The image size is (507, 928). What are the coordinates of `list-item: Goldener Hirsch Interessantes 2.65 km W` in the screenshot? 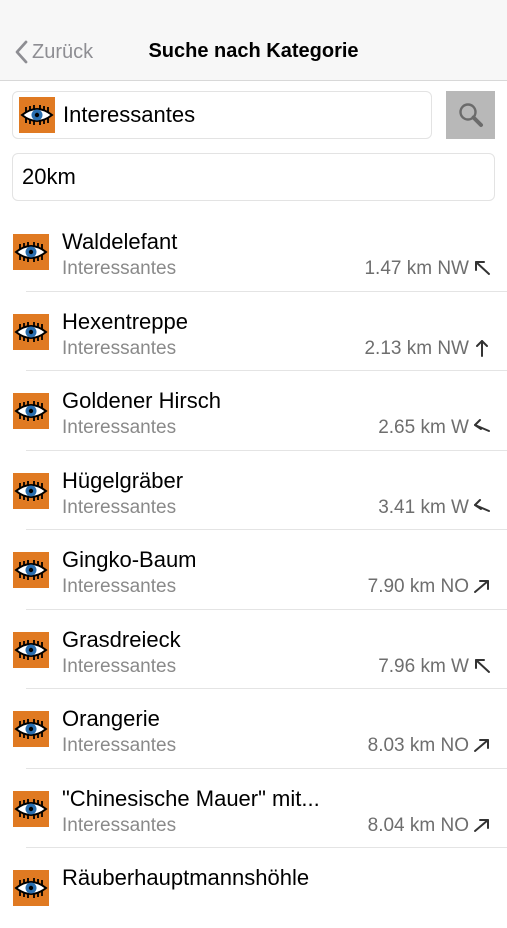 It's located at (253, 411).